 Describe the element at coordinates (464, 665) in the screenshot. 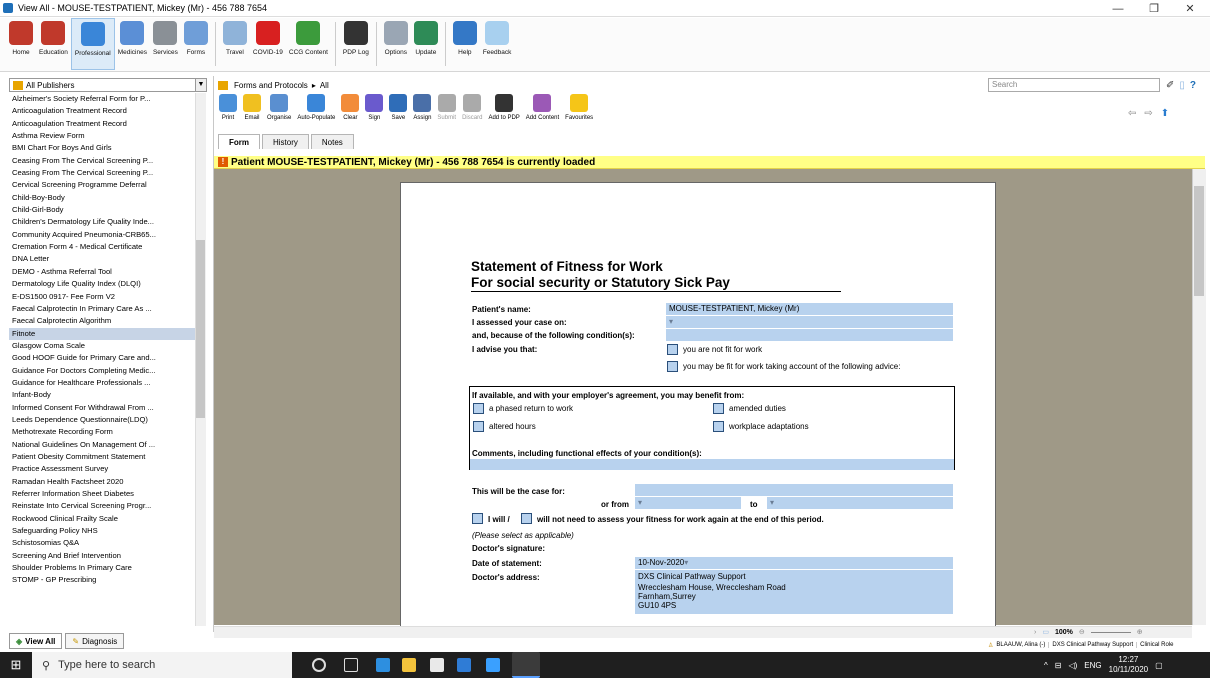

I see `mail-icon` at that location.